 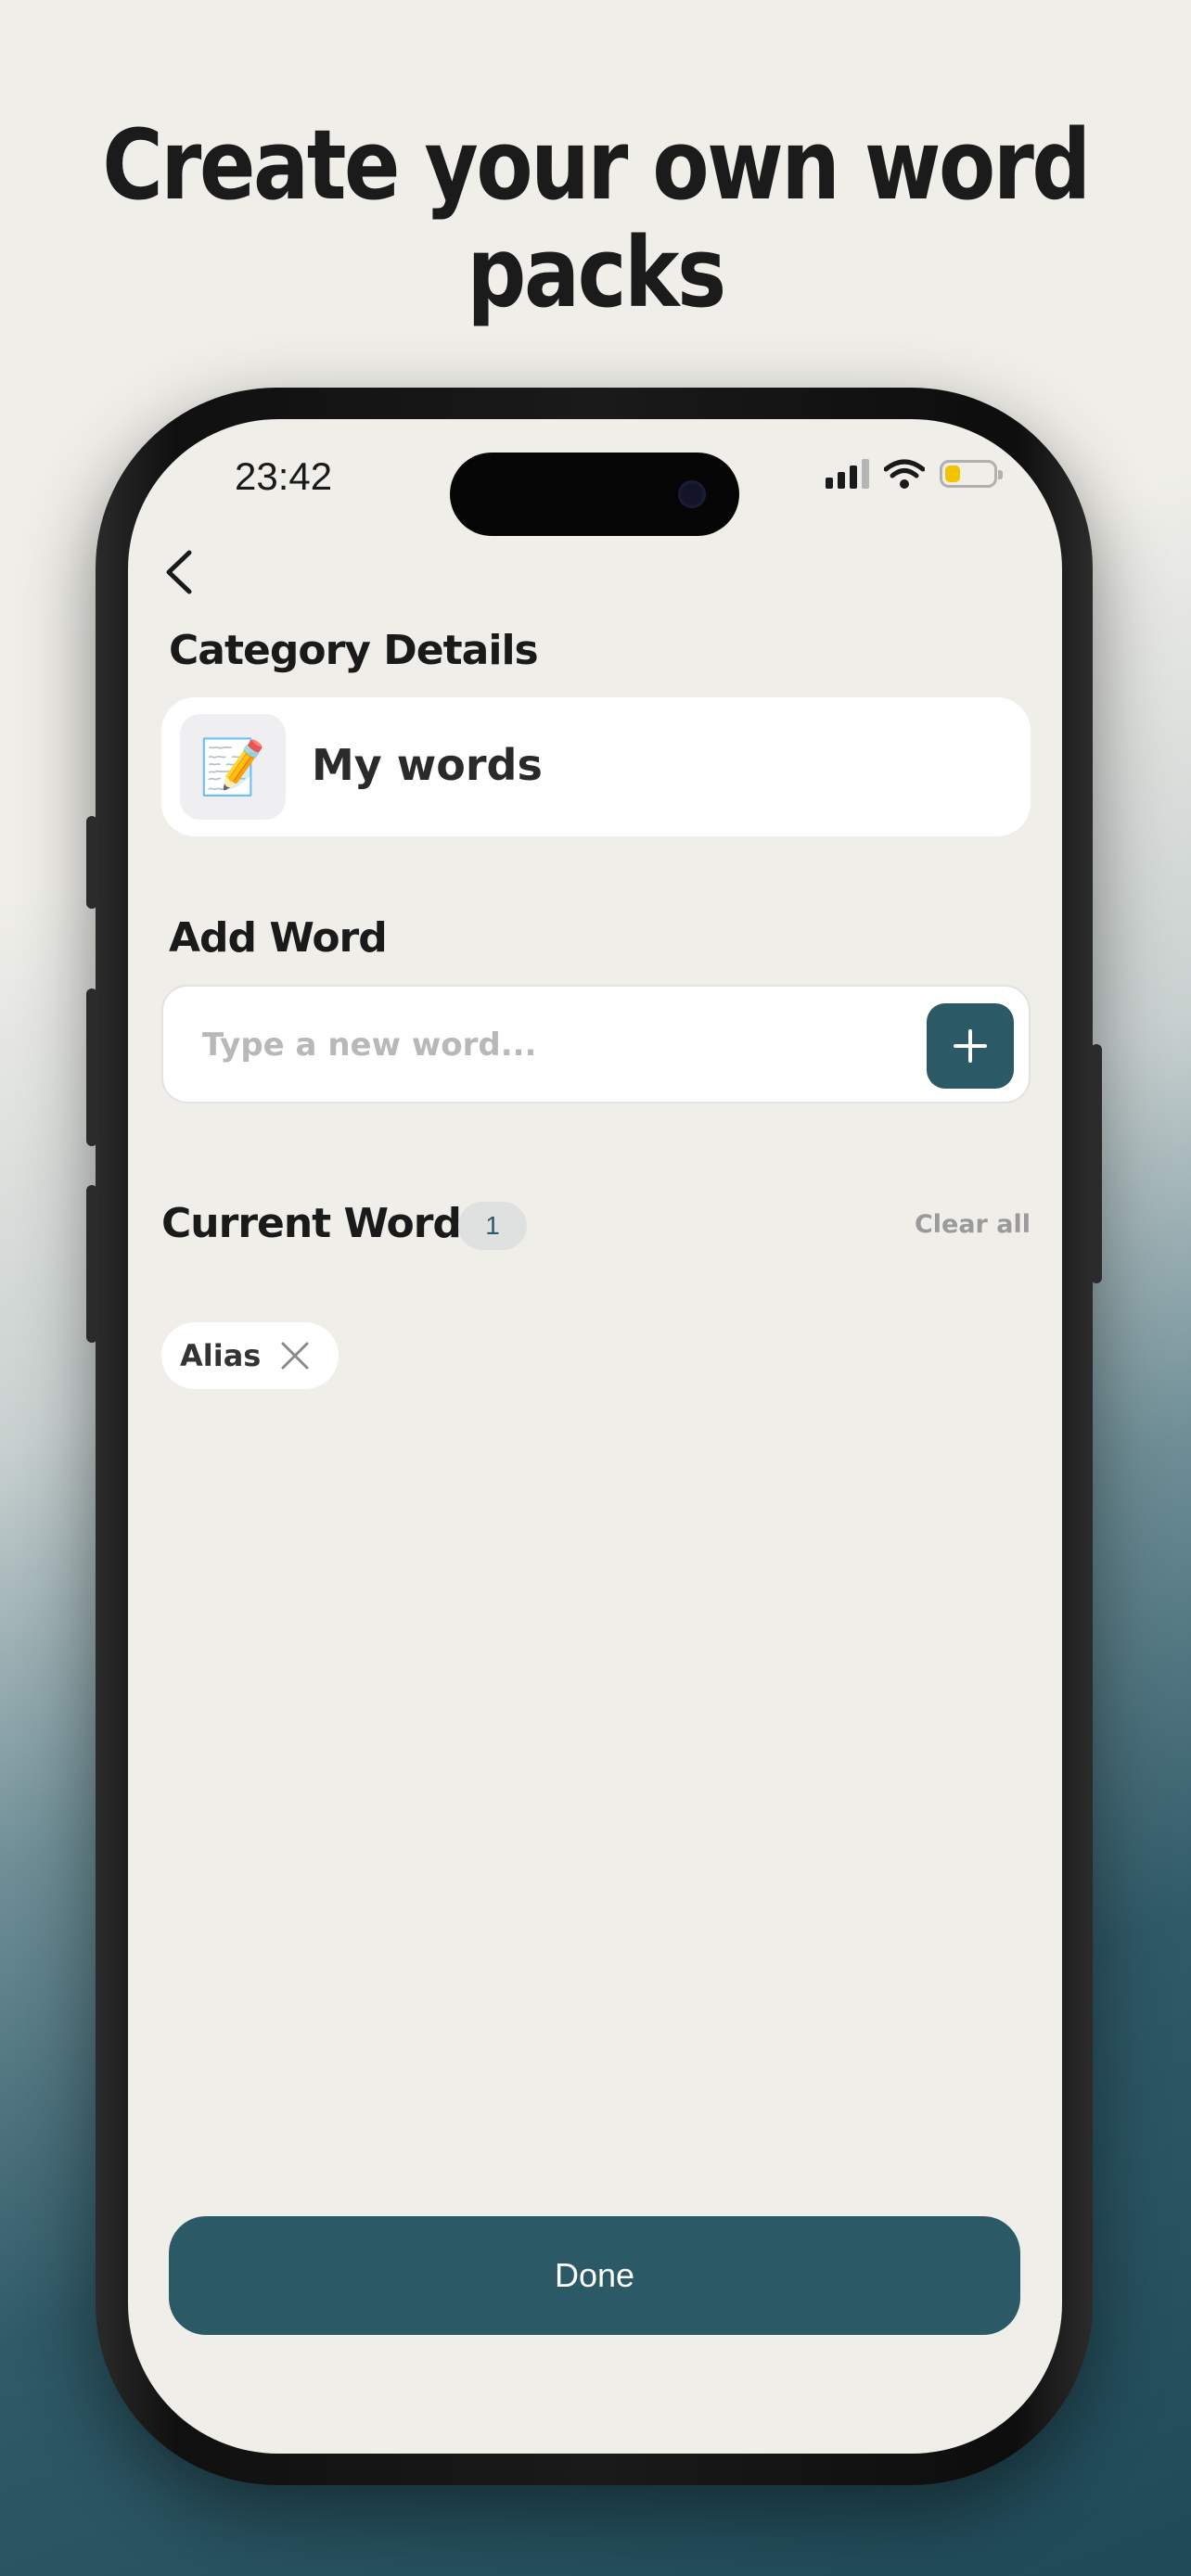 I want to click on marketing-headline: Create your own word packs, so click(x=597, y=218).